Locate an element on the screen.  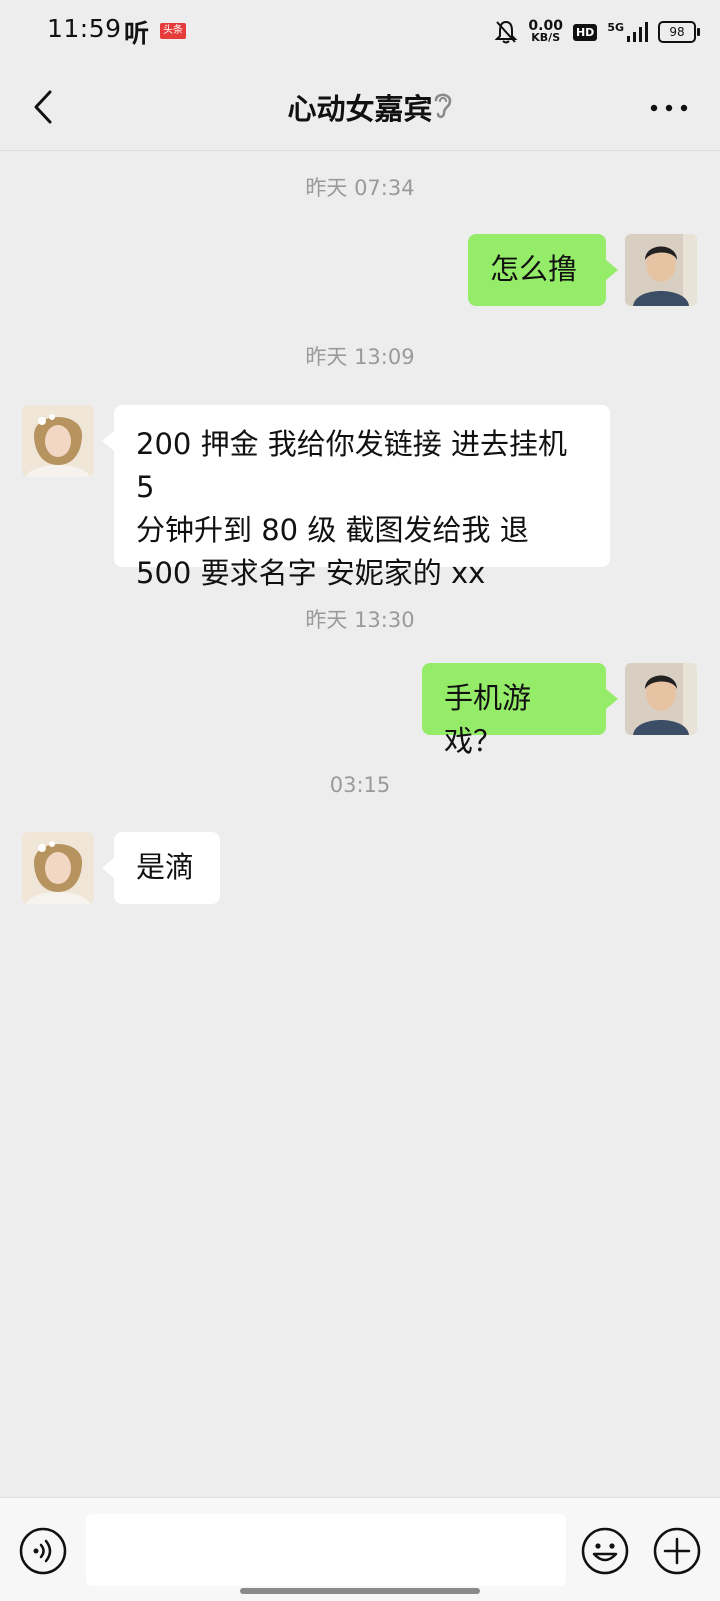
plus-button is located at coordinates (677, 1551).